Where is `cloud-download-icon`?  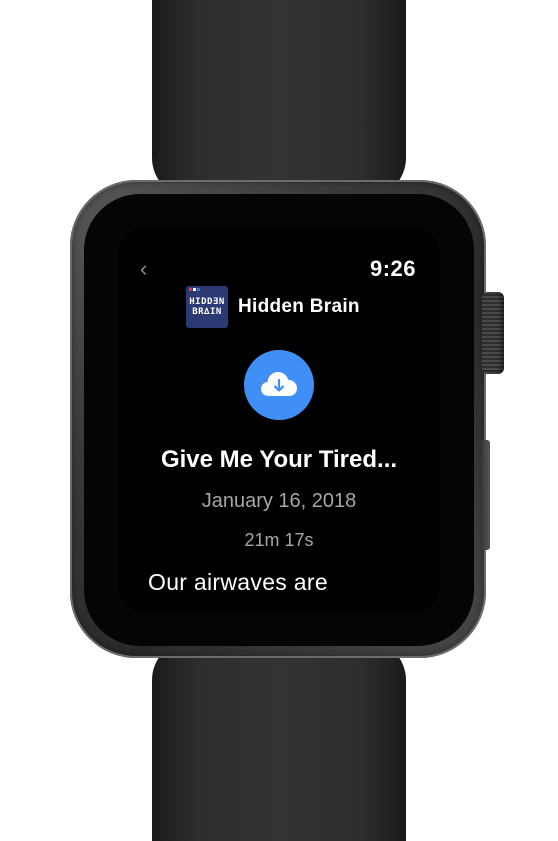
cloud-download-icon is located at coordinates (279, 384).